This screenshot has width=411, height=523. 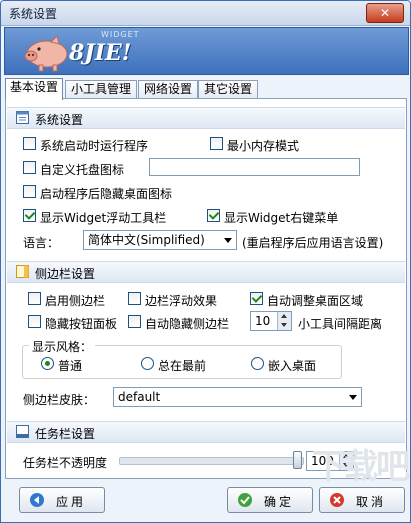 I want to click on opacity-slider-track, so click(x=211, y=461).